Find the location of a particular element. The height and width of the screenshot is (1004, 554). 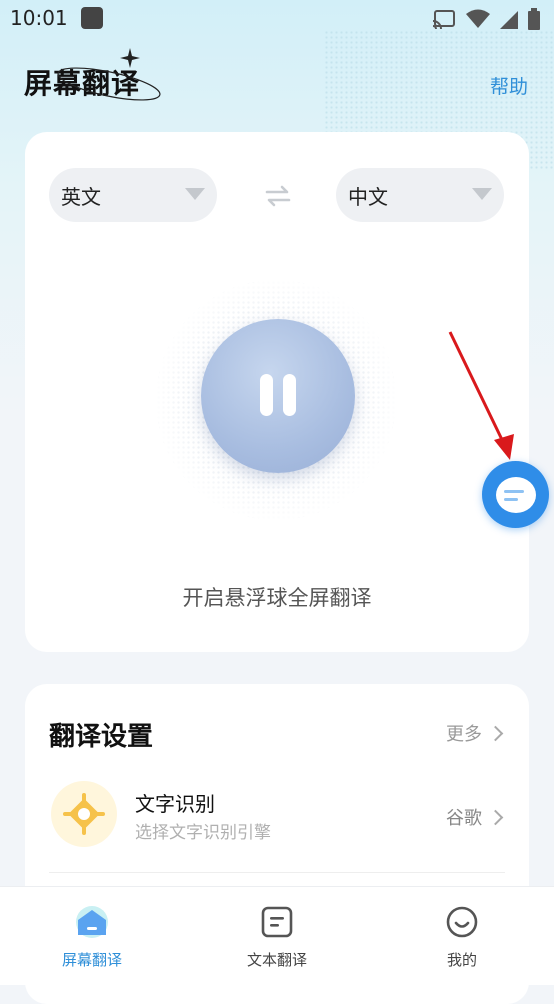

home-icon is located at coordinates (92, 922).